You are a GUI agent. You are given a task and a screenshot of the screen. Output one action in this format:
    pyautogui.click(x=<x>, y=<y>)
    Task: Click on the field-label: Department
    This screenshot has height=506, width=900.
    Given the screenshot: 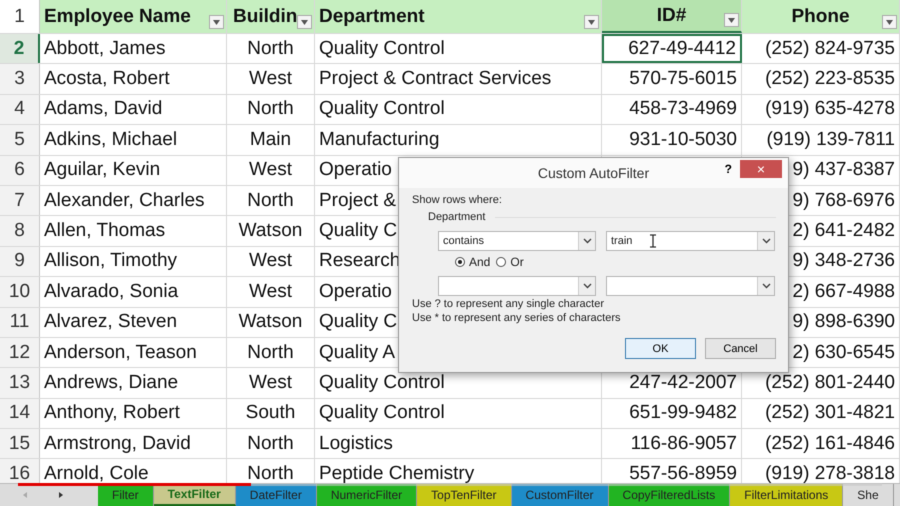 What is the action you would take?
    pyautogui.click(x=457, y=217)
    